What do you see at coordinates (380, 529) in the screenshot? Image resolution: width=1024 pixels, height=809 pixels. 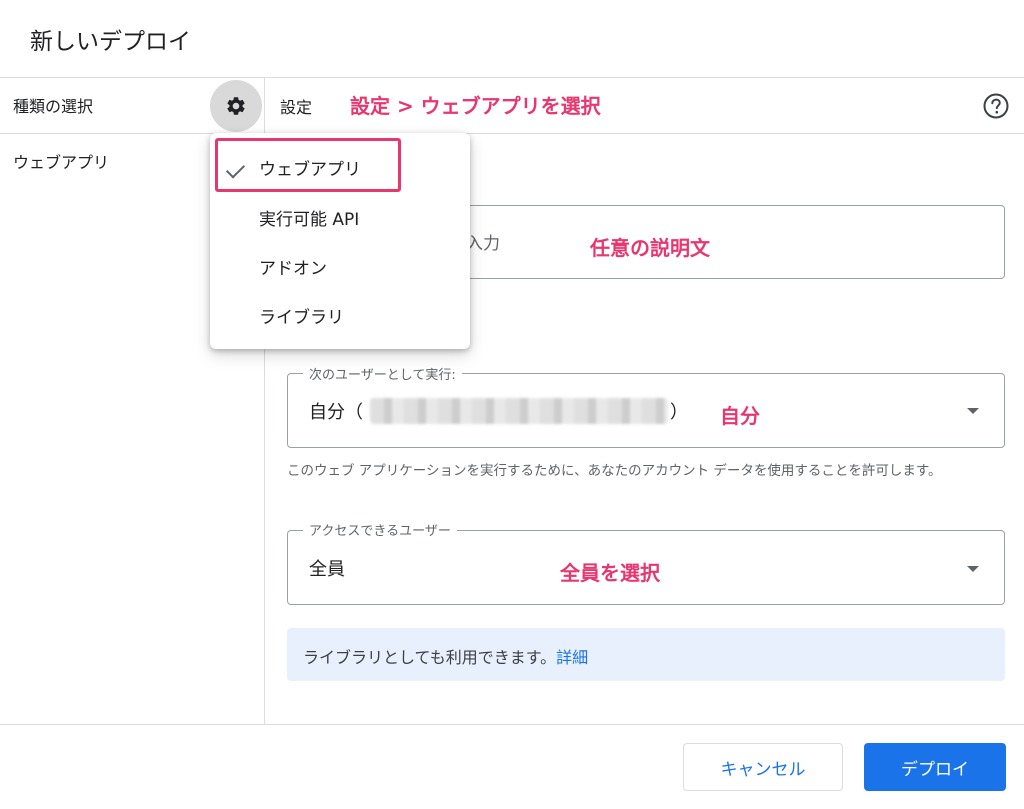 I see `access-legend: アクセスできるユーザー` at bounding box center [380, 529].